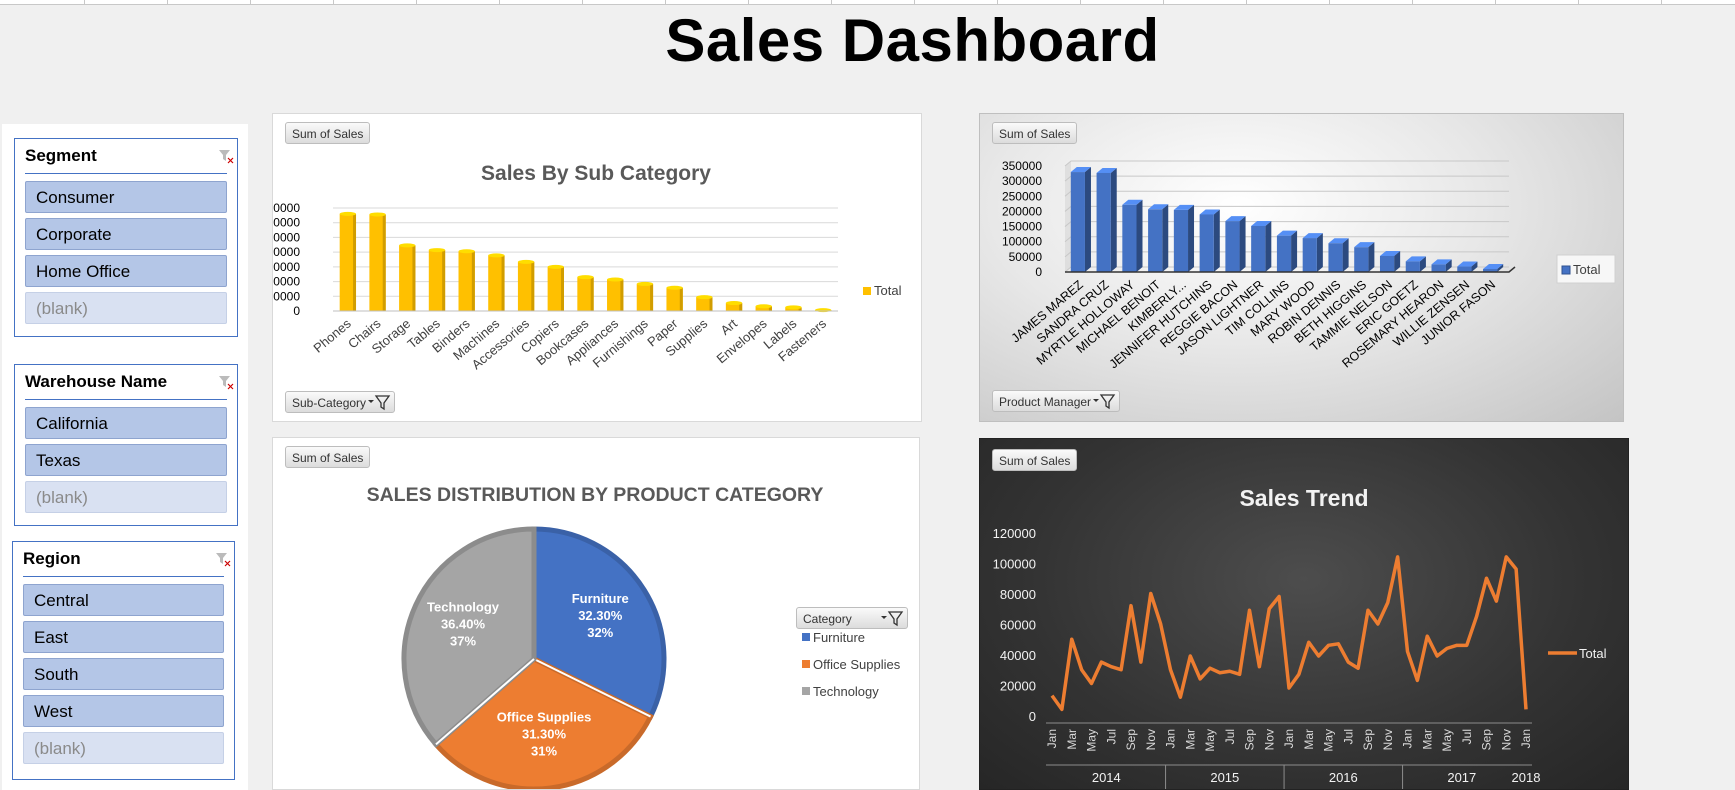 This screenshot has width=1735, height=790. Describe the element at coordinates (379, 403) in the screenshot. I see `filter-dropdown-icon` at that location.